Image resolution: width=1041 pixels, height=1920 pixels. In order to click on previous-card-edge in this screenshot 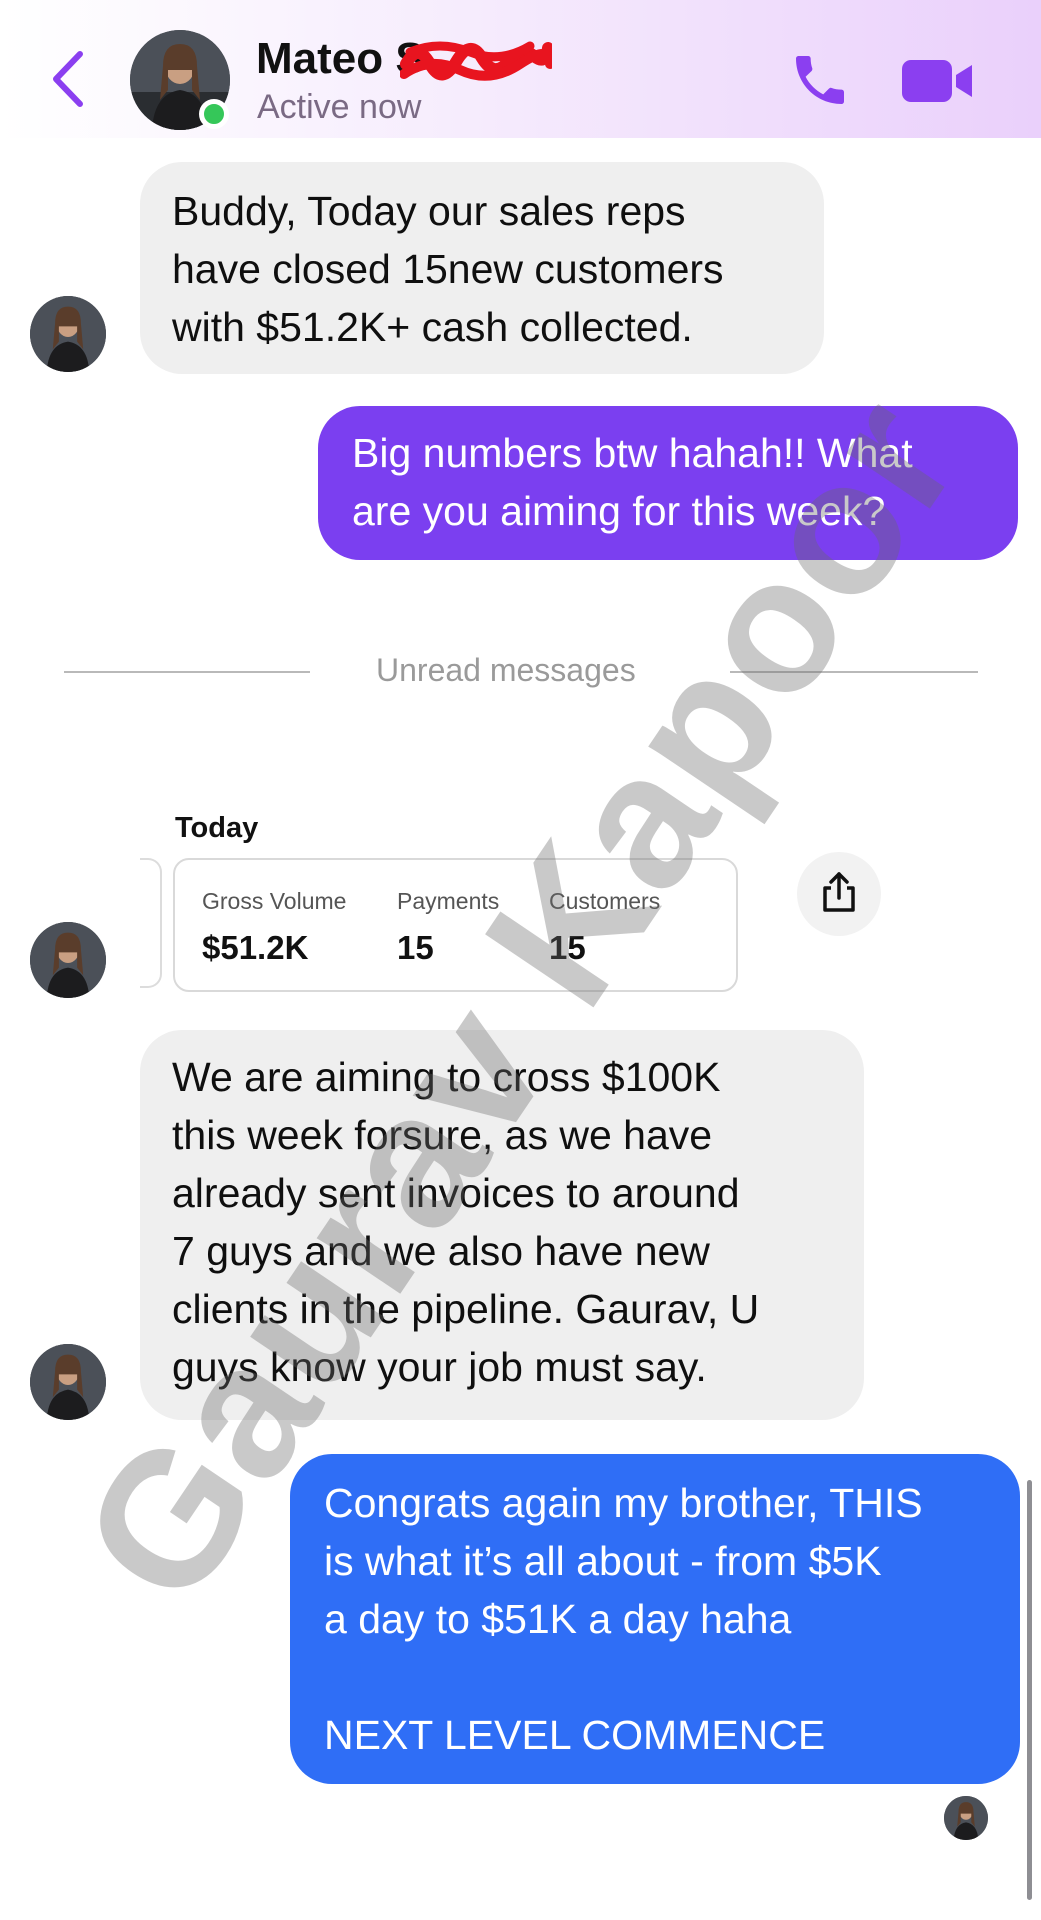, I will do `click(151, 923)`.